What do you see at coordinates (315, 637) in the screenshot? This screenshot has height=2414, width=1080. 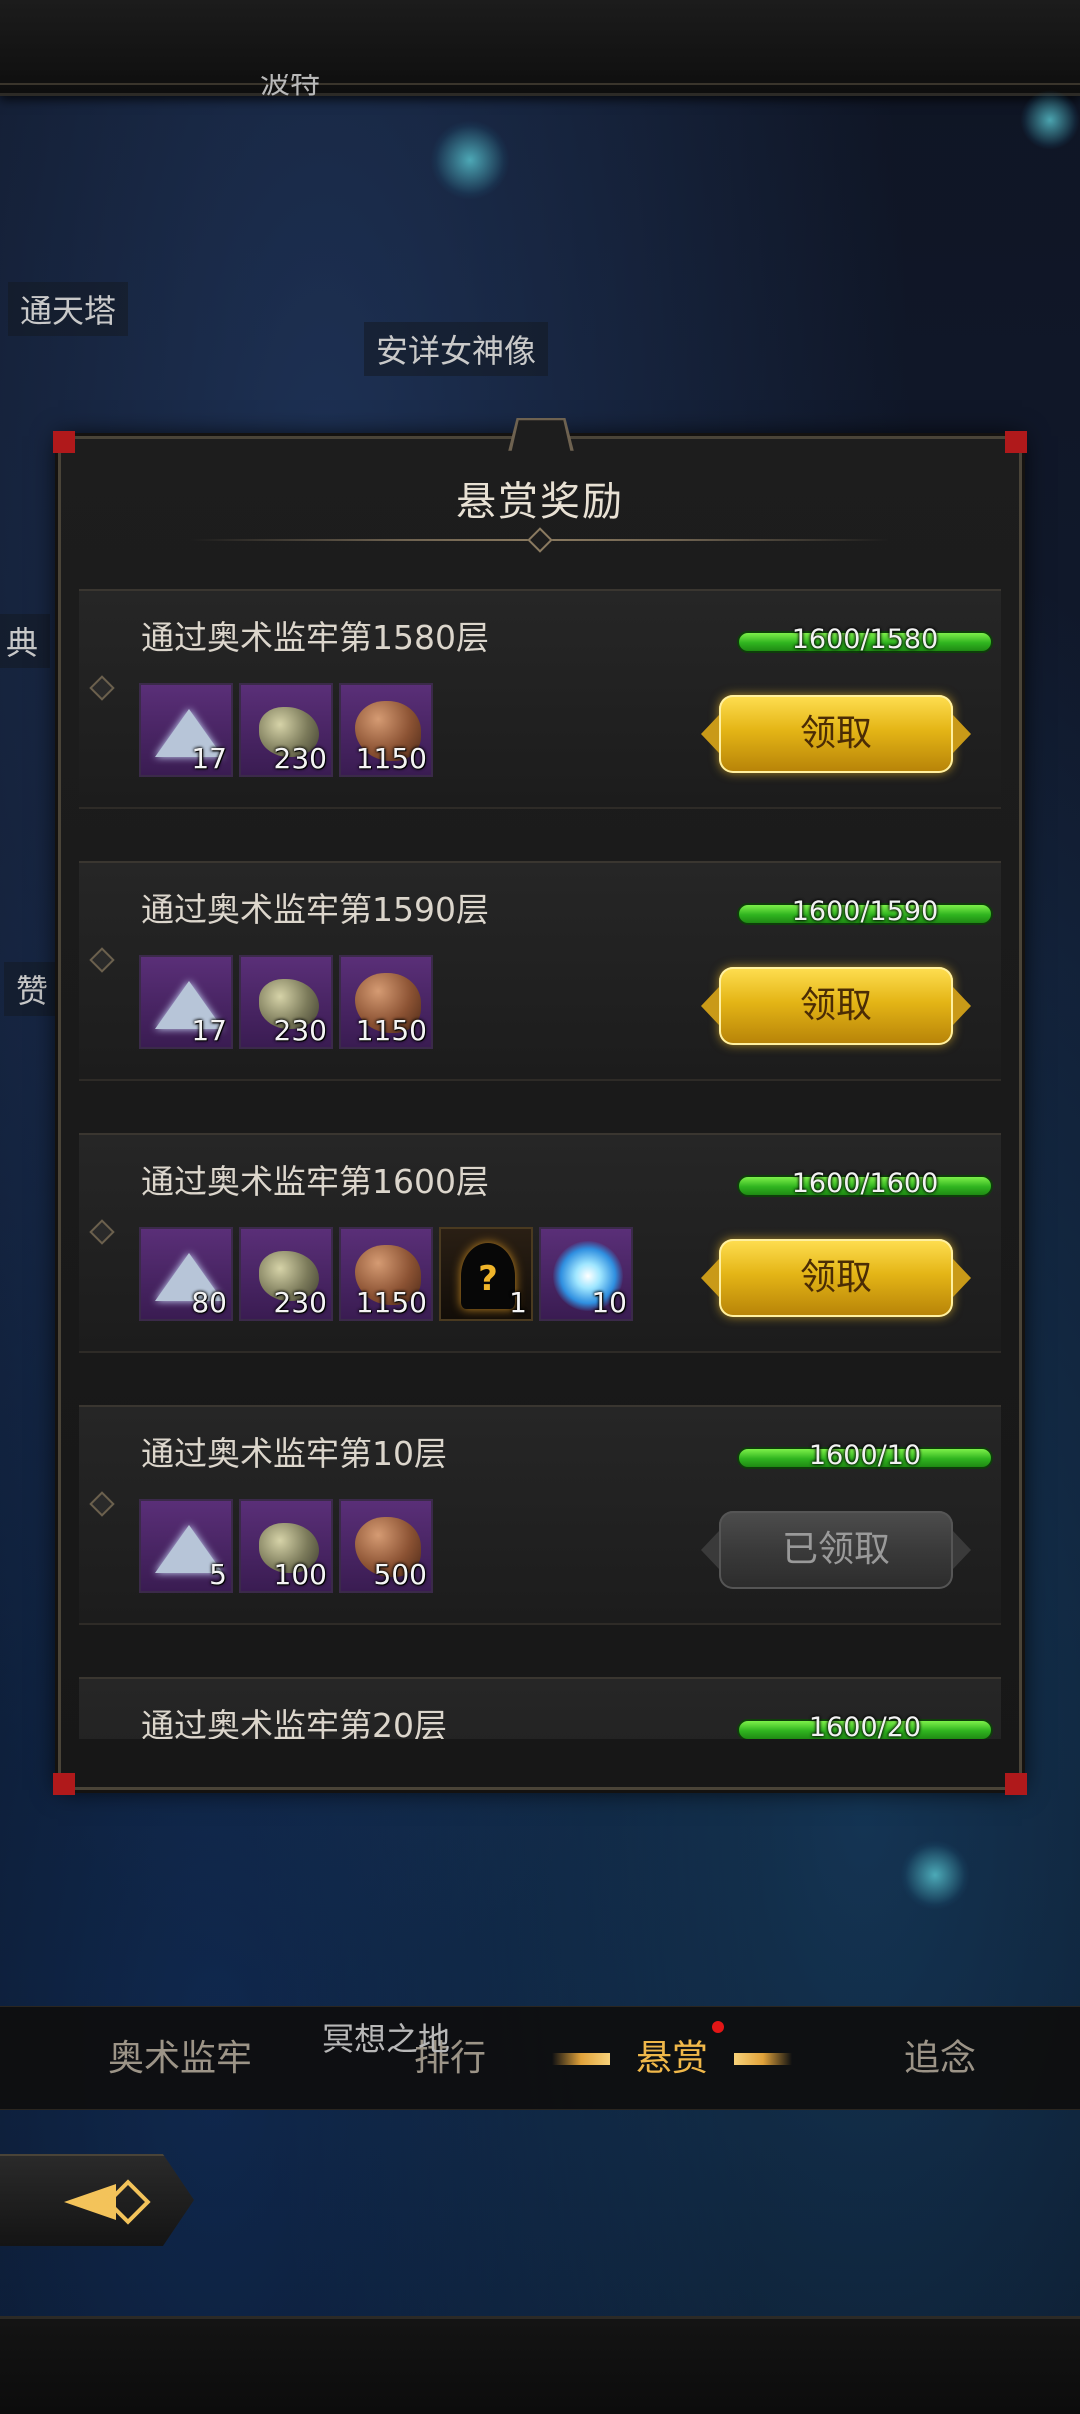 I see `quest-title: 通过奥术监牢第1580层` at bounding box center [315, 637].